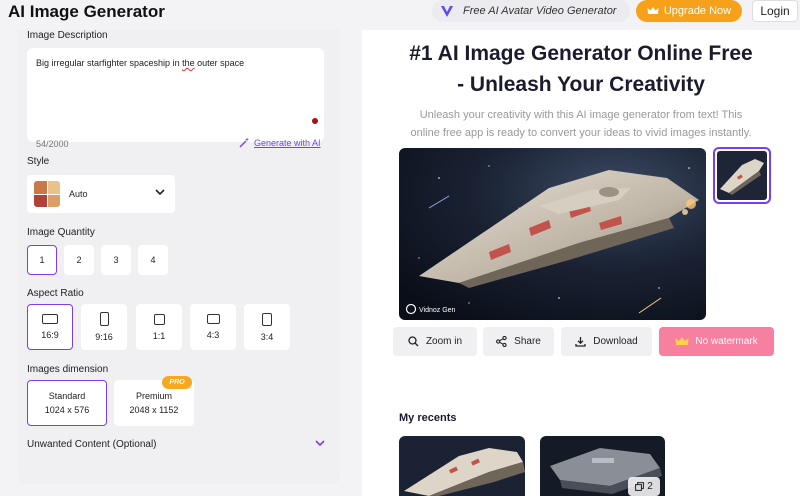 The height and width of the screenshot is (496, 800). What do you see at coordinates (153, 260) in the screenshot?
I see `quantity-option-4: 4` at bounding box center [153, 260].